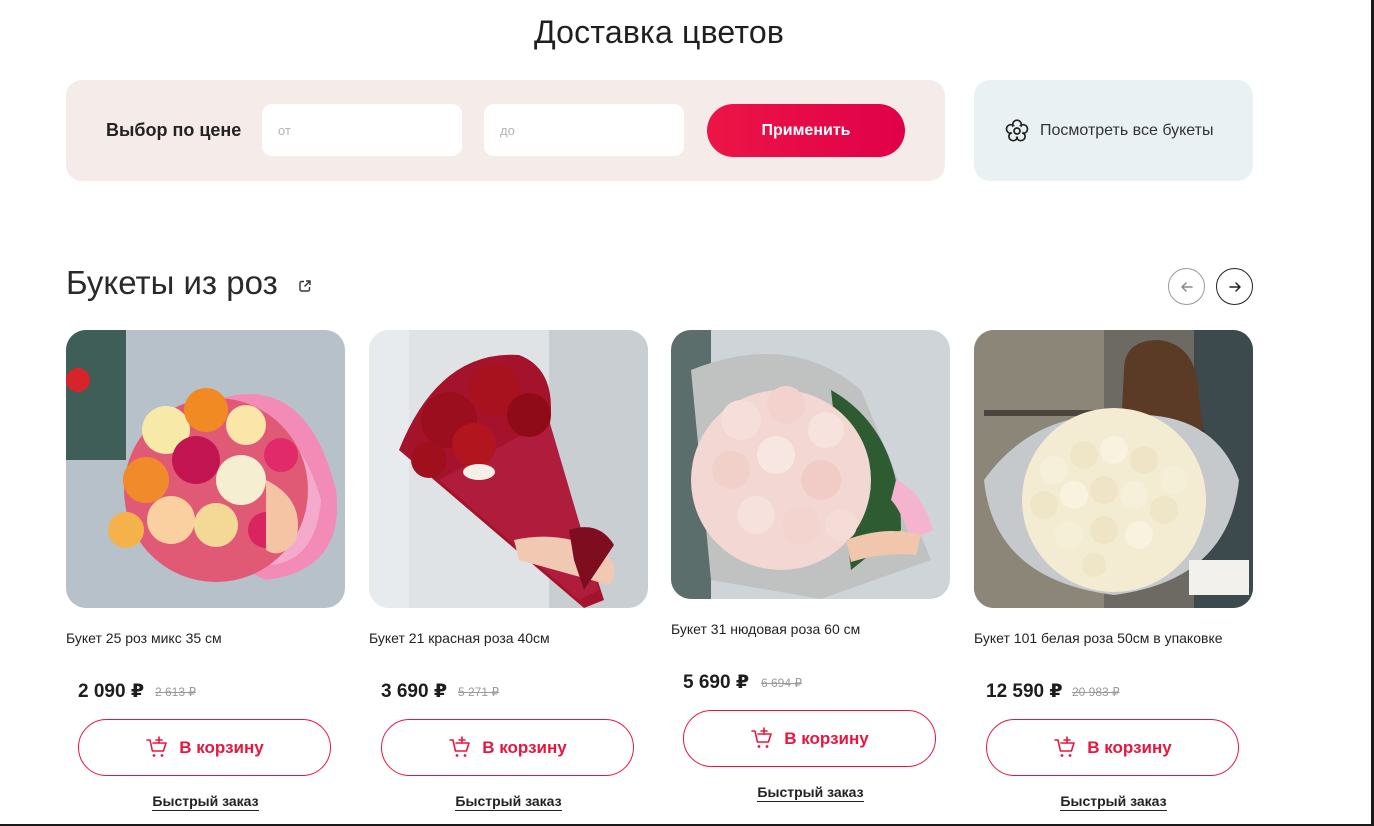  I want to click on product-old-price: 2 613 ₽, so click(175, 692).